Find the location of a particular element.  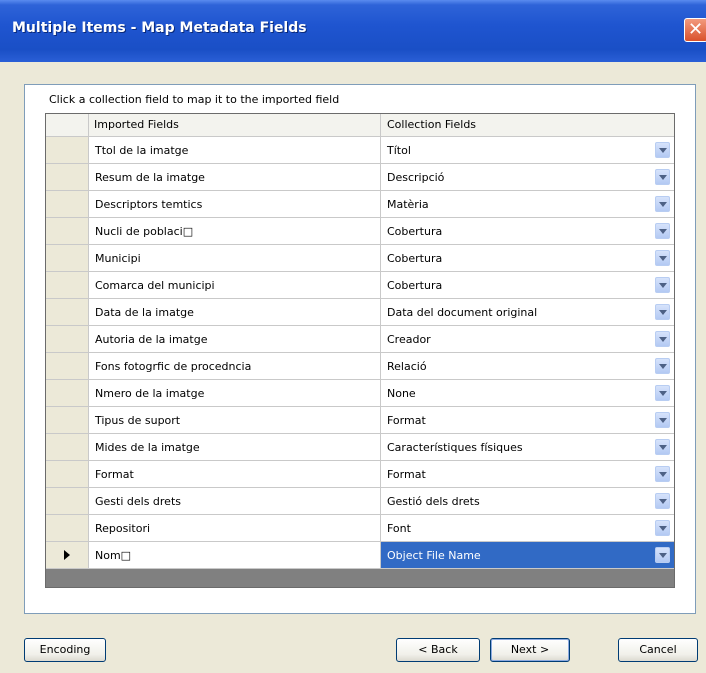

table-row: Nmero de la imatge None is located at coordinates (360, 393).